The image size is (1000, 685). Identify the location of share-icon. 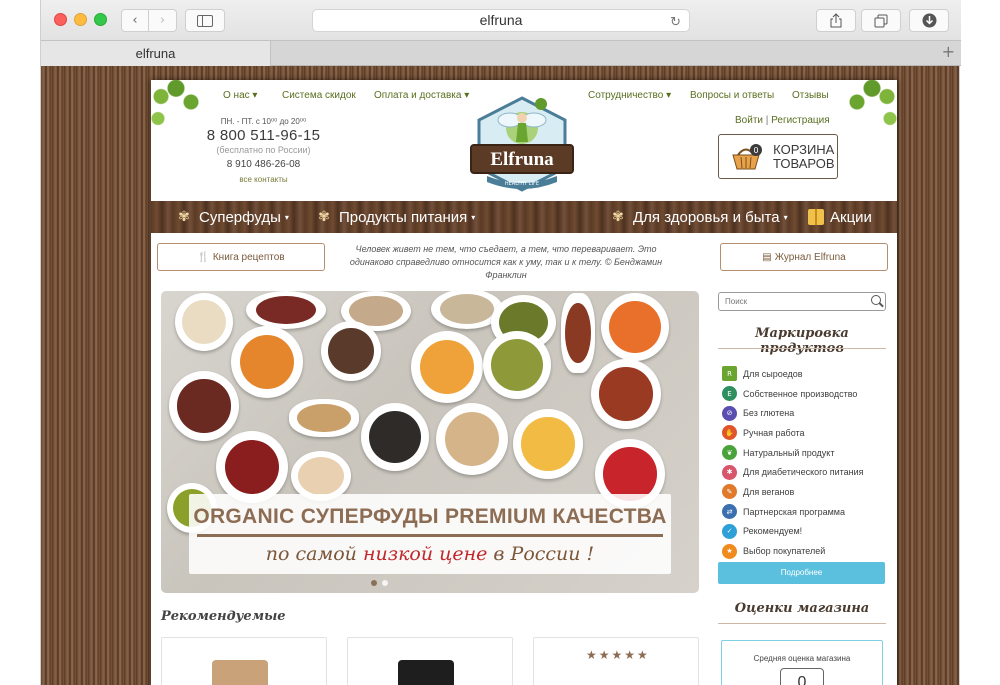
(836, 20).